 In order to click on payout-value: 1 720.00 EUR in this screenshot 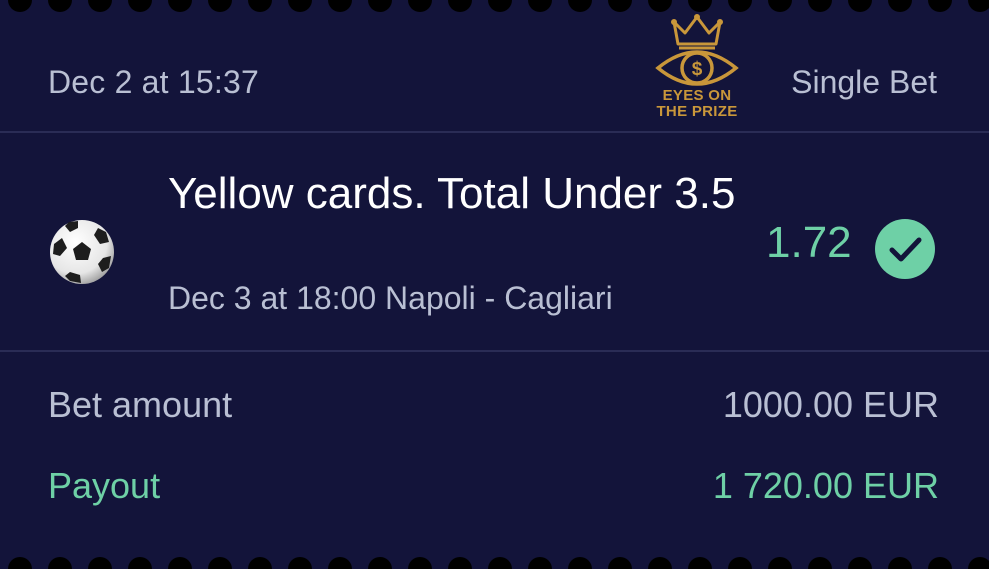, I will do `click(825, 485)`.